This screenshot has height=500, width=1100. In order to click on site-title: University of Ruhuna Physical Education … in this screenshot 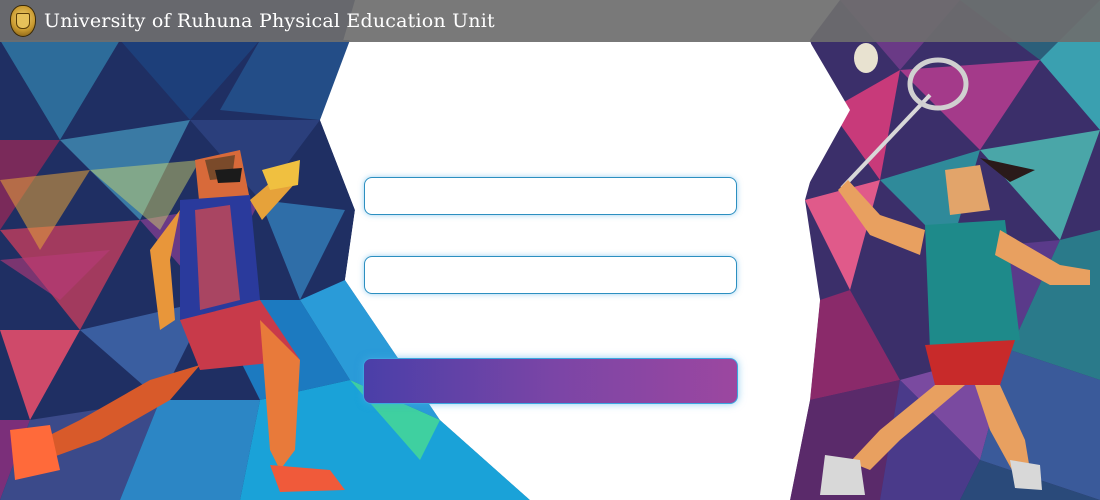, I will do `click(269, 21)`.